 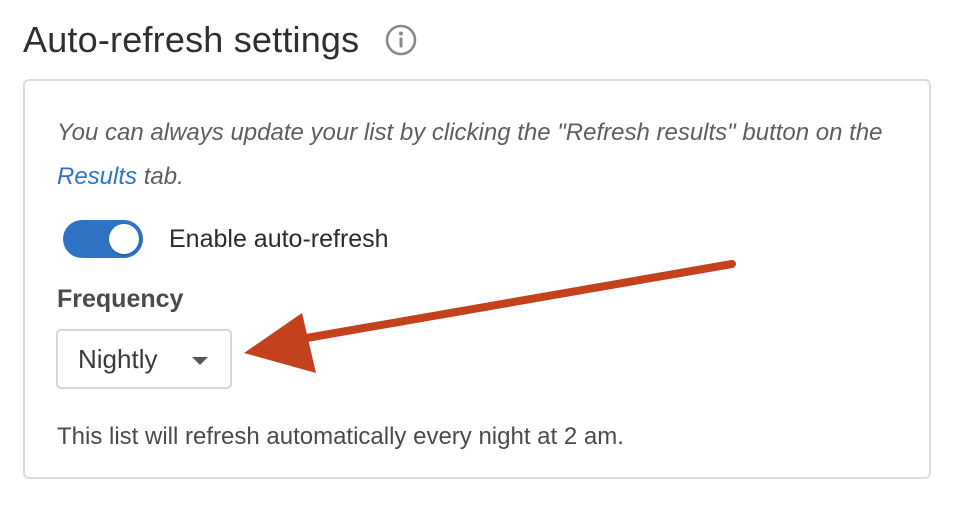 I want to click on auto-refresh-toggle-label: Enable auto-refresh, so click(x=279, y=238).